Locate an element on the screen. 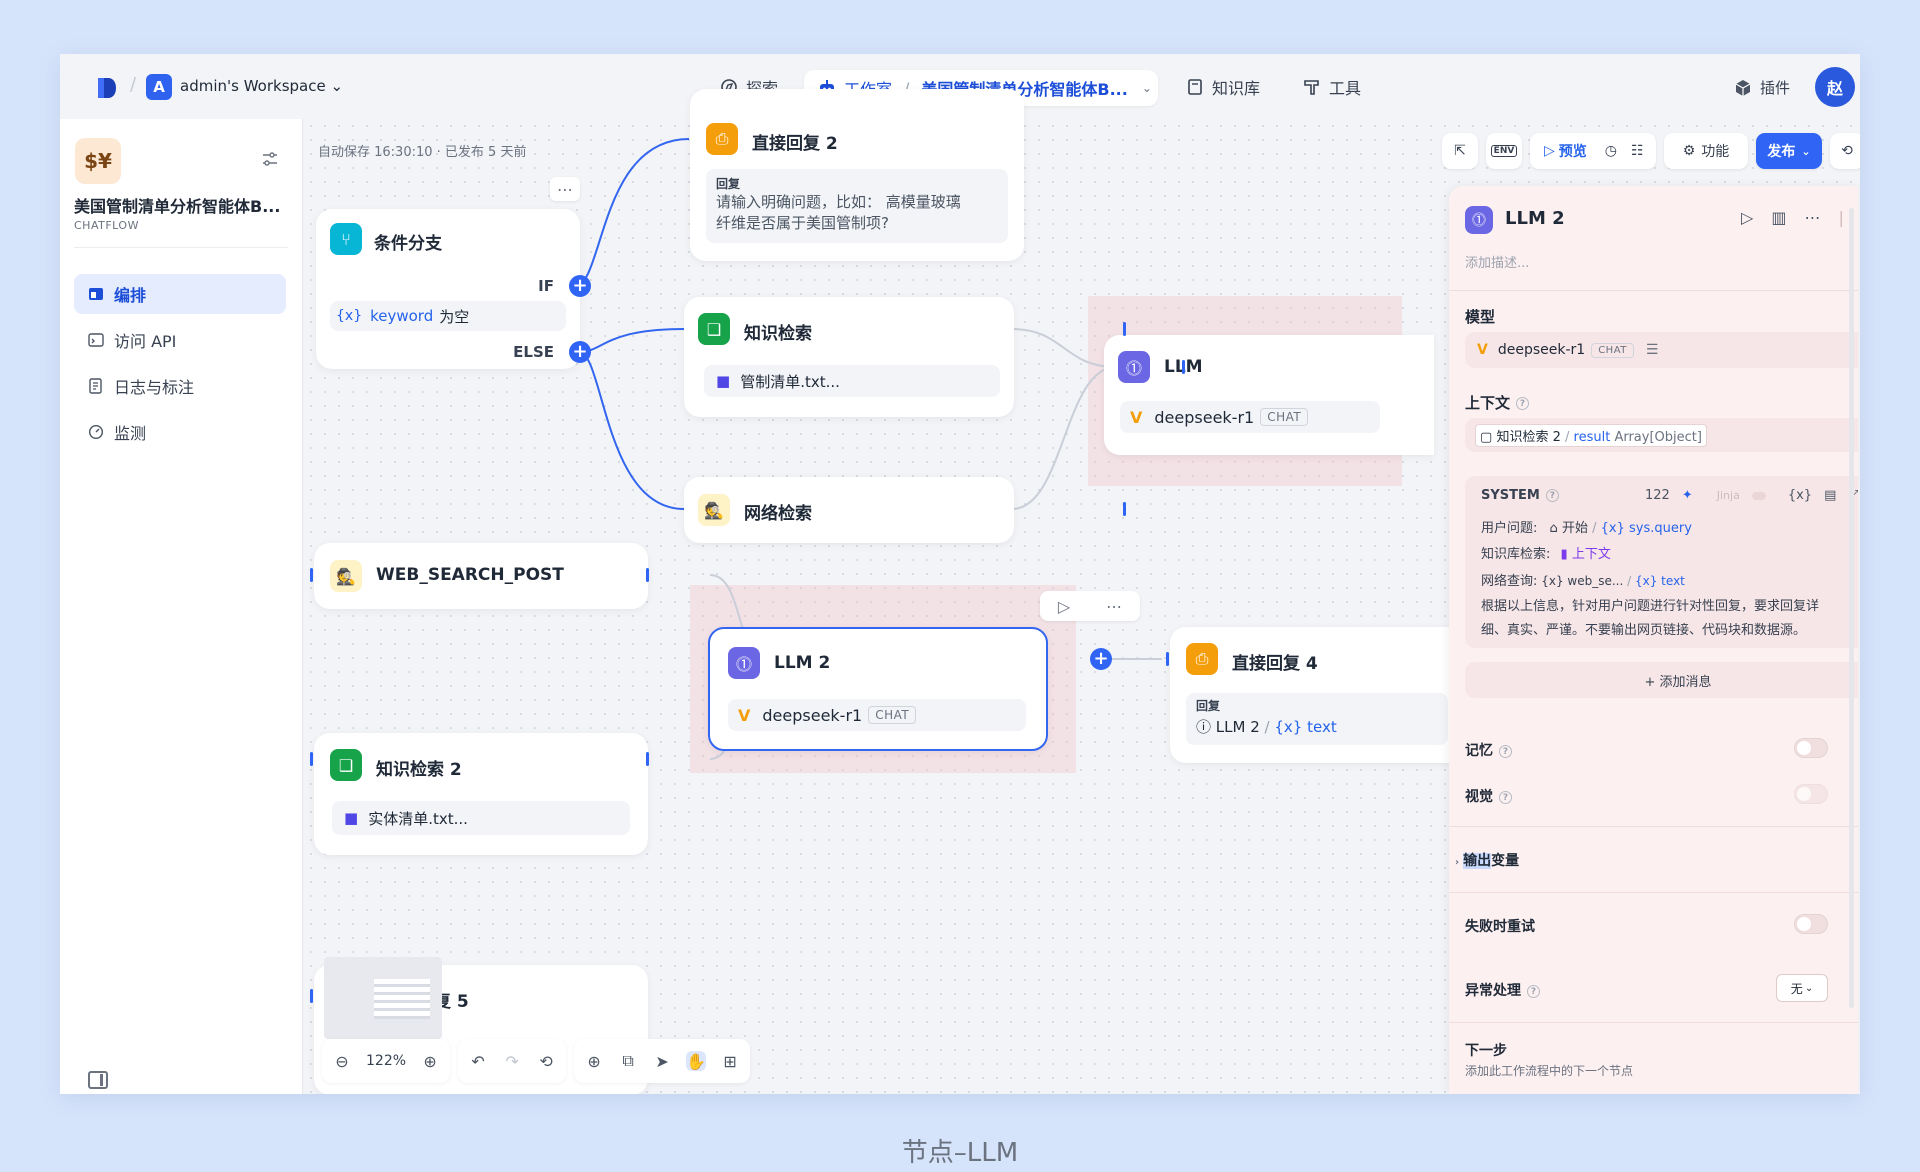  node-llm-2: ⓵ LLM 2 V deepseek-r1 CHAT is located at coordinates (878, 689).